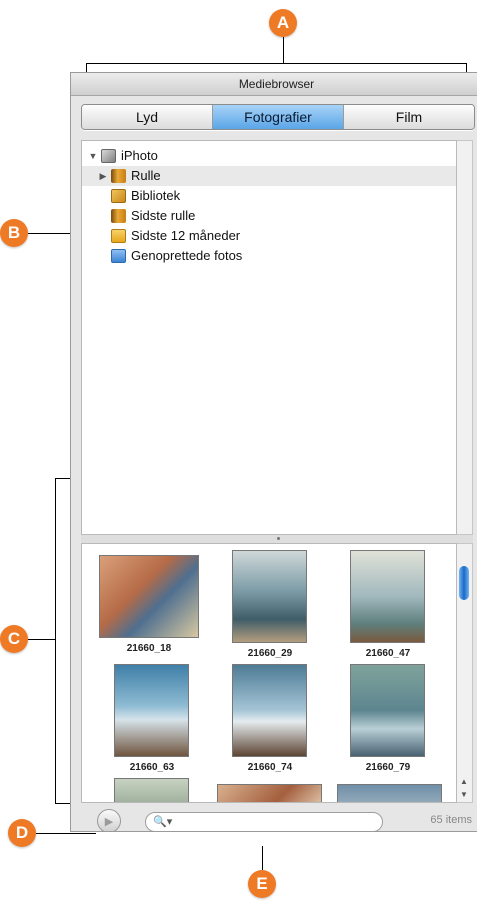  I want to click on tree-item-bibliotek: Bibliotek, so click(269, 196).